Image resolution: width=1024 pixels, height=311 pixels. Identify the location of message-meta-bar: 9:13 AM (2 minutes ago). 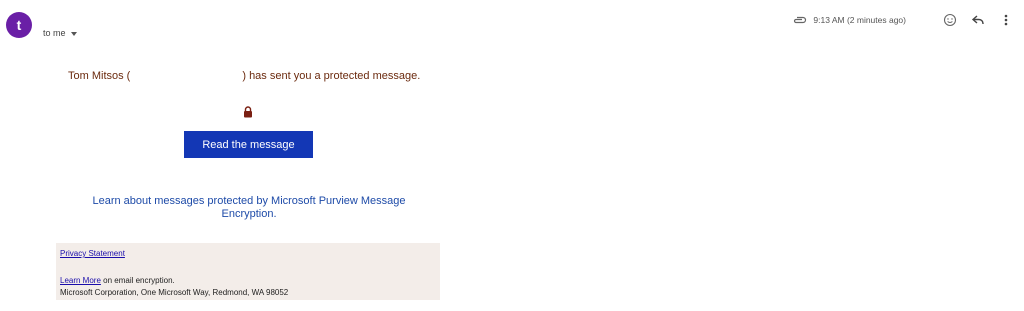
(903, 20).